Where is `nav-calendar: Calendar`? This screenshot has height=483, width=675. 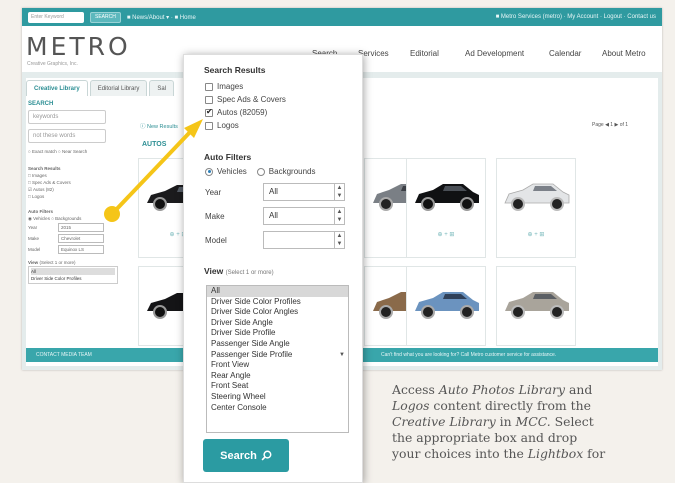 nav-calendar: Calendar is located at coordinates (565, 53).